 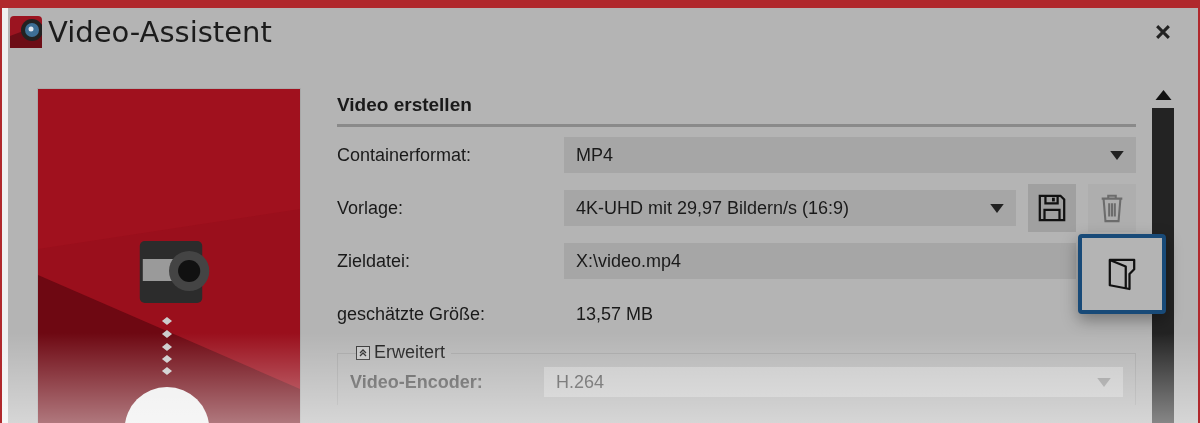 What do you see at coordinates (1163, 32) in the screenshot?
I see `close-icon` at bounding box center [1163, 32].